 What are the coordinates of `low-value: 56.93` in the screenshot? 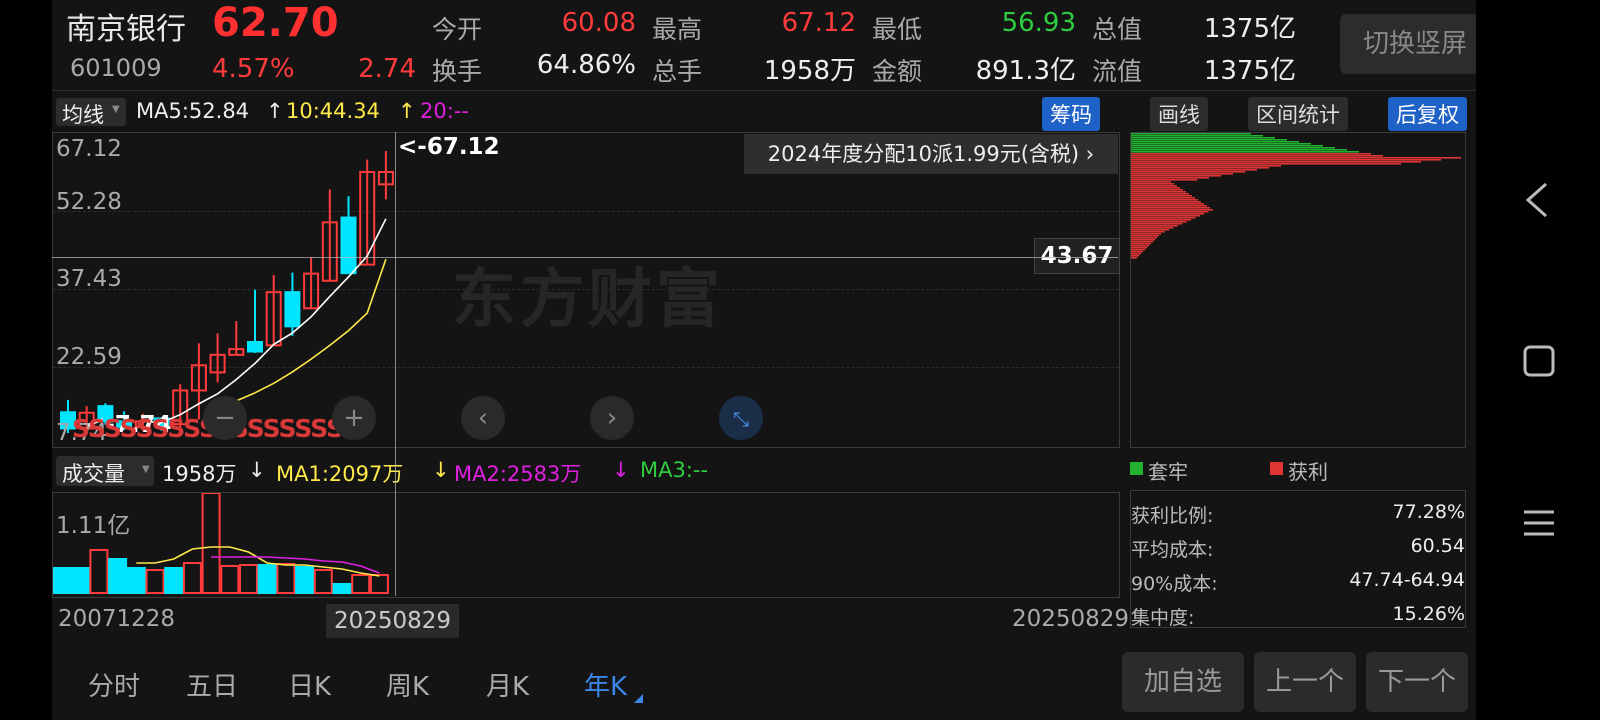 It's located at (1038, 23).